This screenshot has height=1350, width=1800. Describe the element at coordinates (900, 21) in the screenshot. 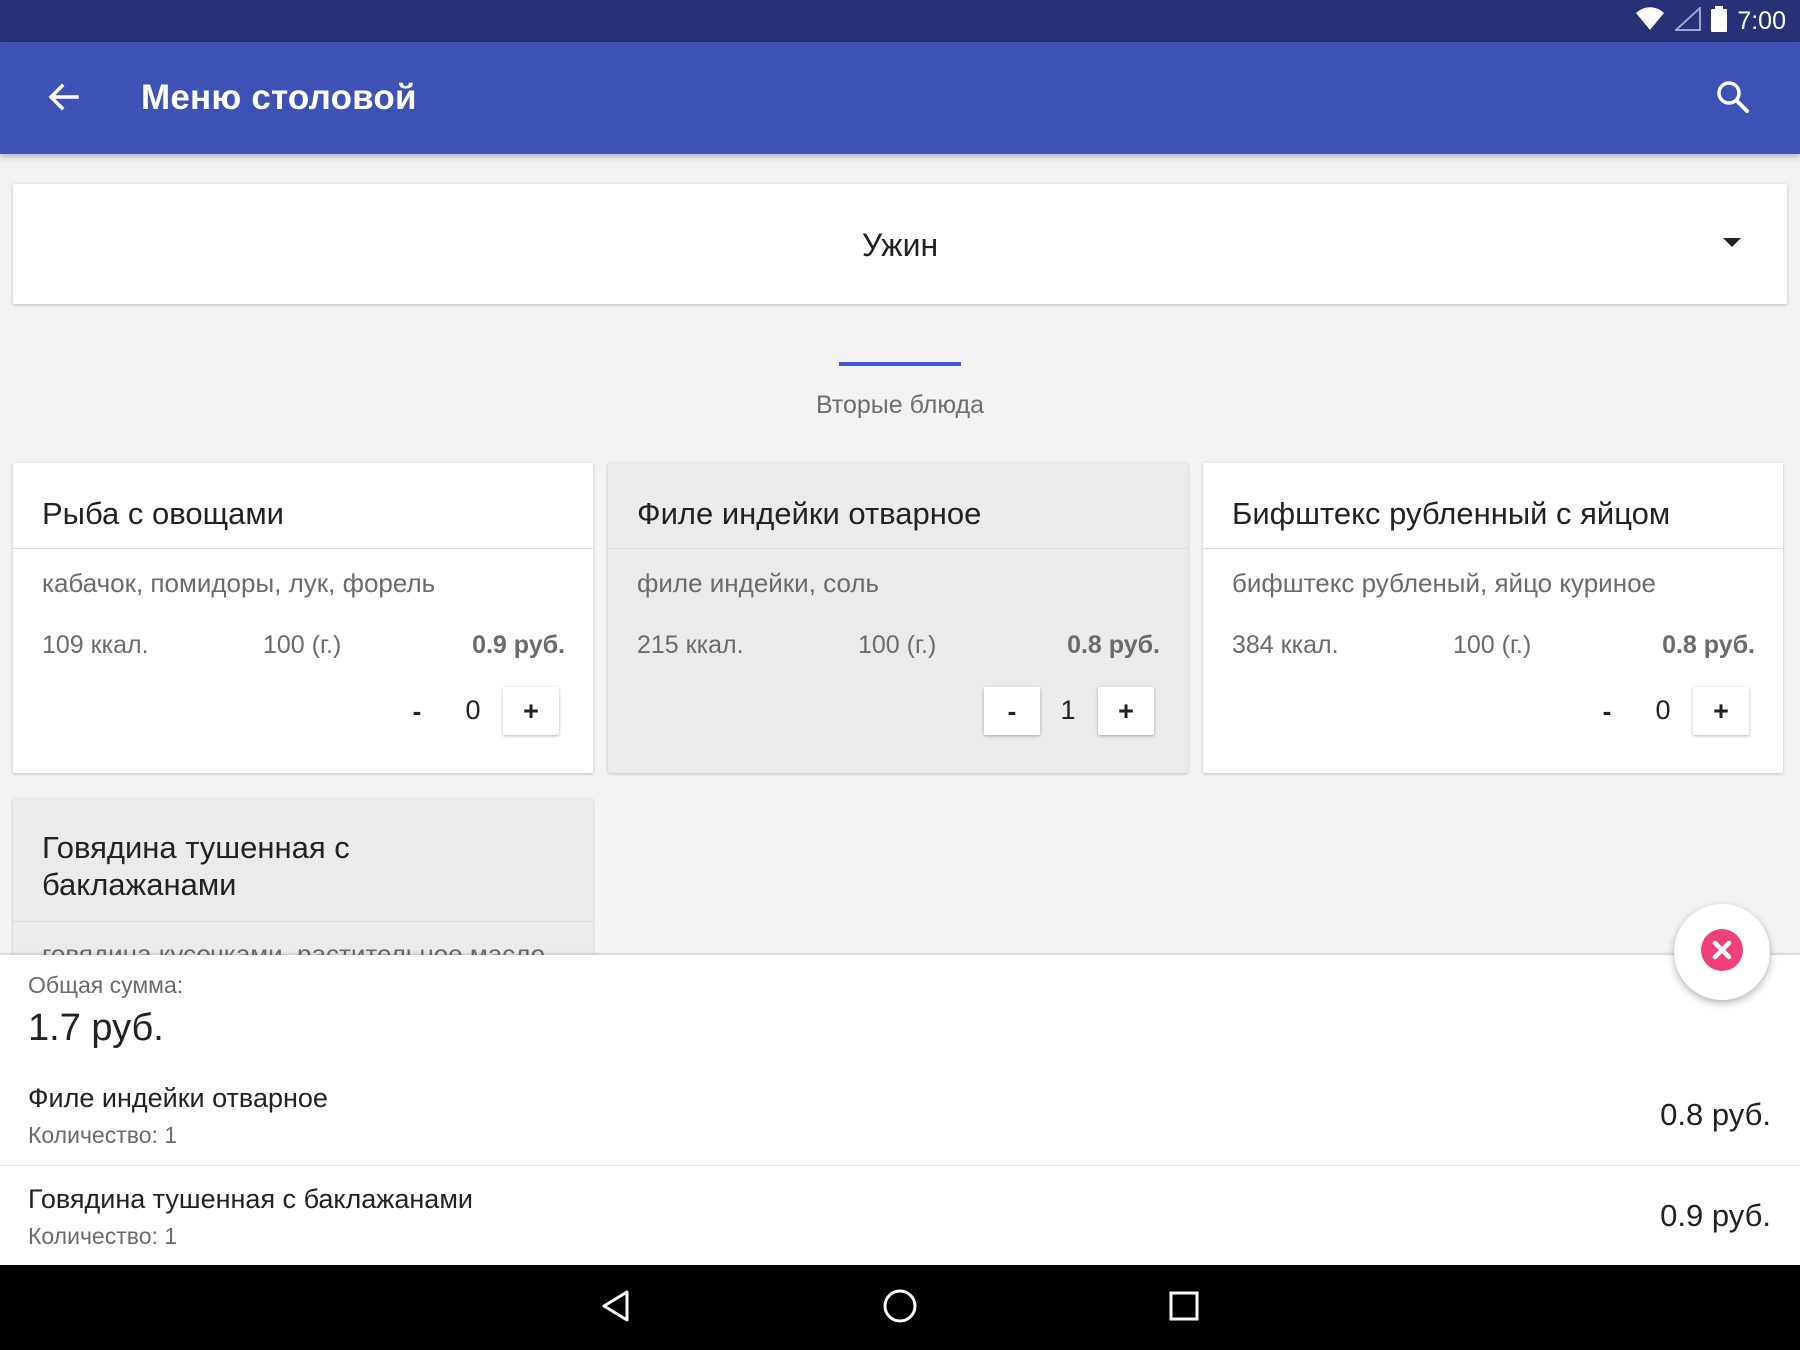

I see `status-bar: 7:00` at that location.